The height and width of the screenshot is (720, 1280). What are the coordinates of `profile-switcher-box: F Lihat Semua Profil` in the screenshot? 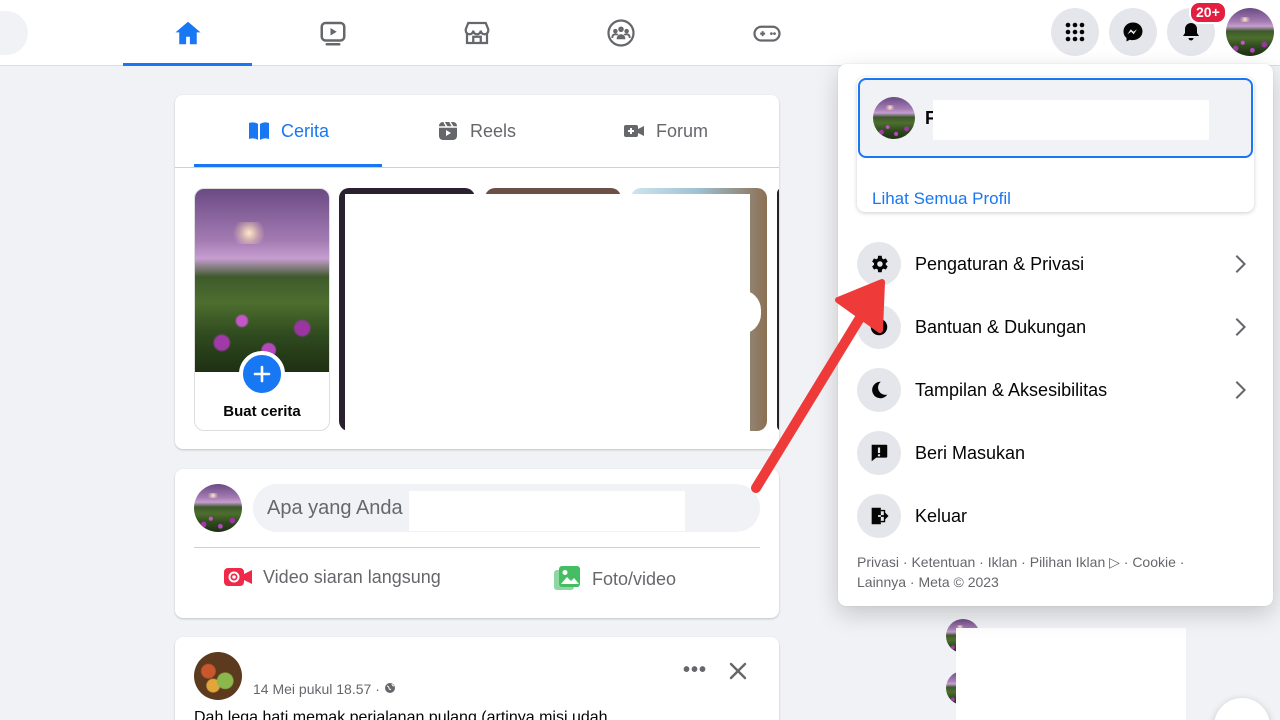 It's located at (1055, 144).